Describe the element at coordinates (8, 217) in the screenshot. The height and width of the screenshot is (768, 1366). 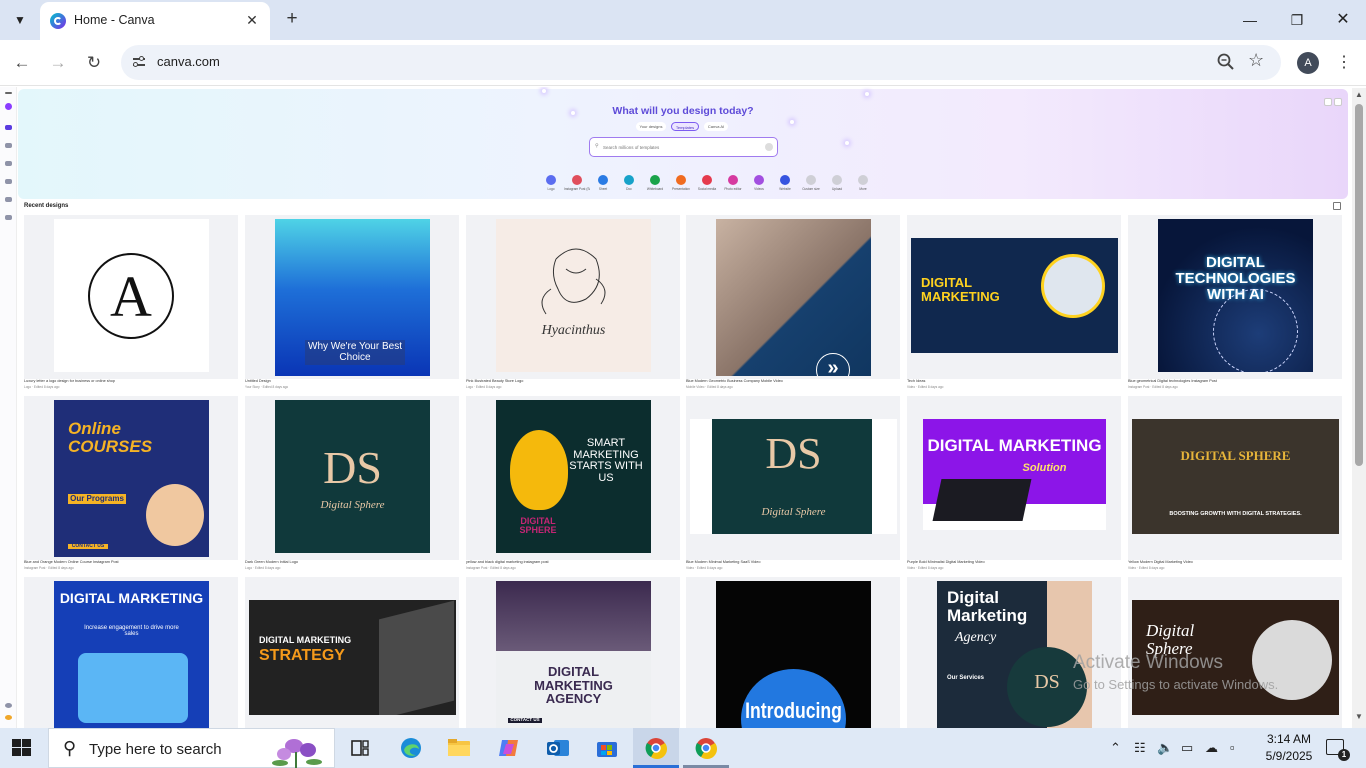
I see `dream-lab-icon` at that location.